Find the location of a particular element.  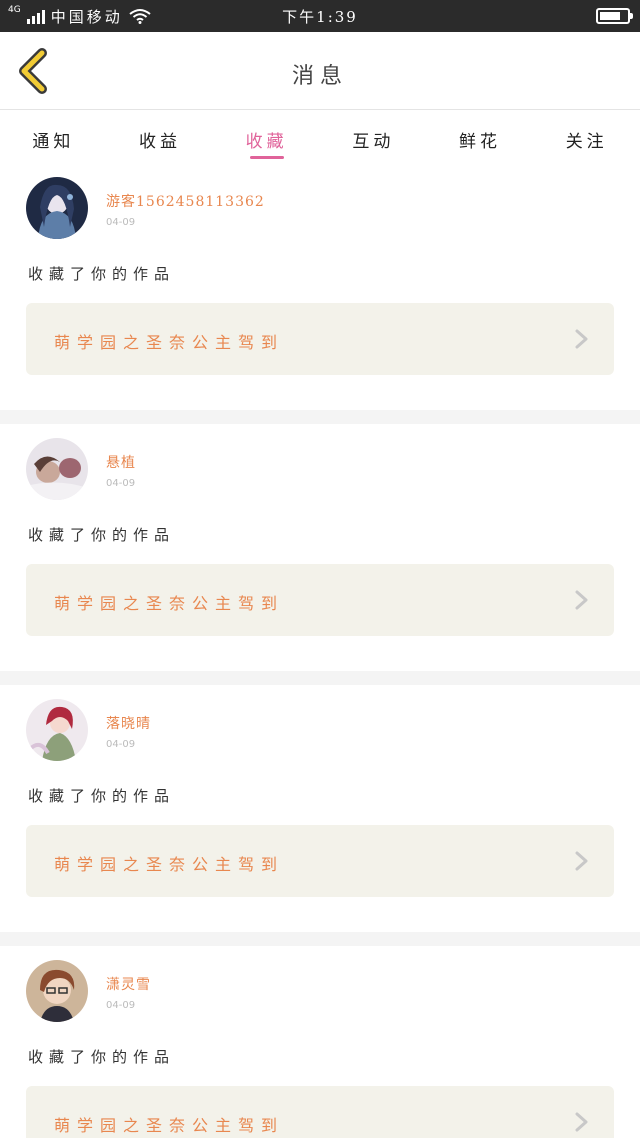

tab-favorites: 收藏 is located at coordinates (266, 137).